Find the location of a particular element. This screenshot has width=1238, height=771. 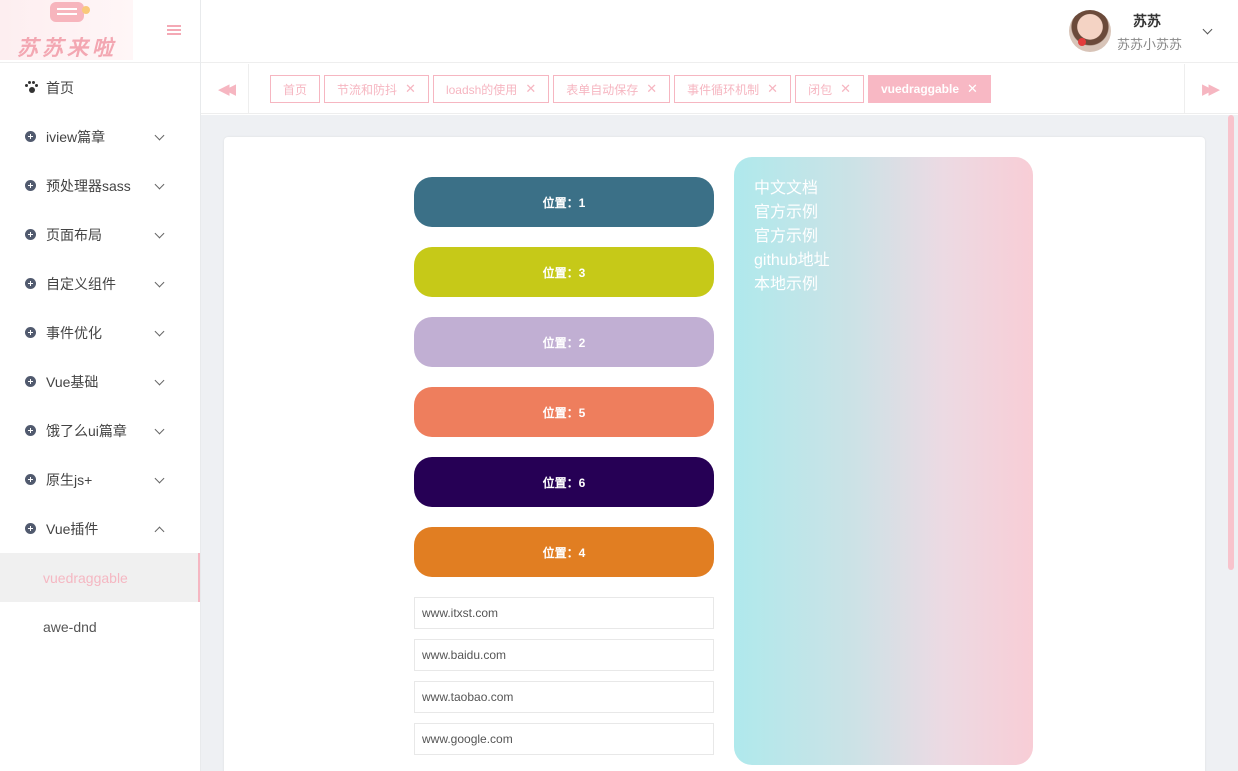

site-item: www.itxst.com is located at coordinates (564, 613).